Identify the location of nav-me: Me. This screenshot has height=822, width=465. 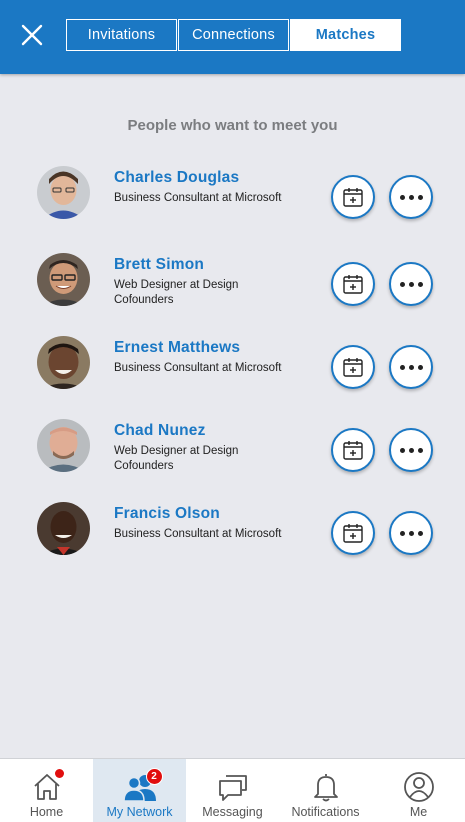
(418, 790).